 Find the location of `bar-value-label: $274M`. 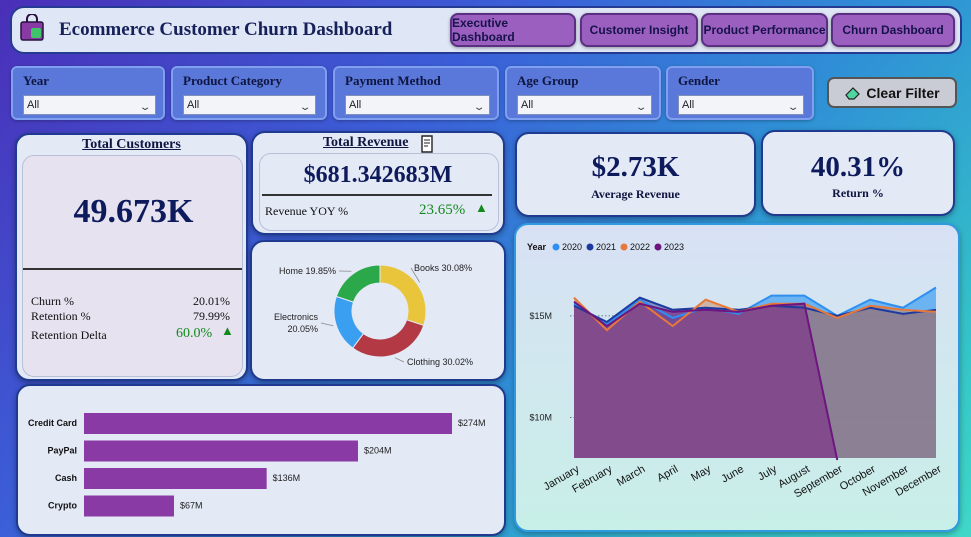

bar-value-label: $274M is located at coordinates (472, 423).